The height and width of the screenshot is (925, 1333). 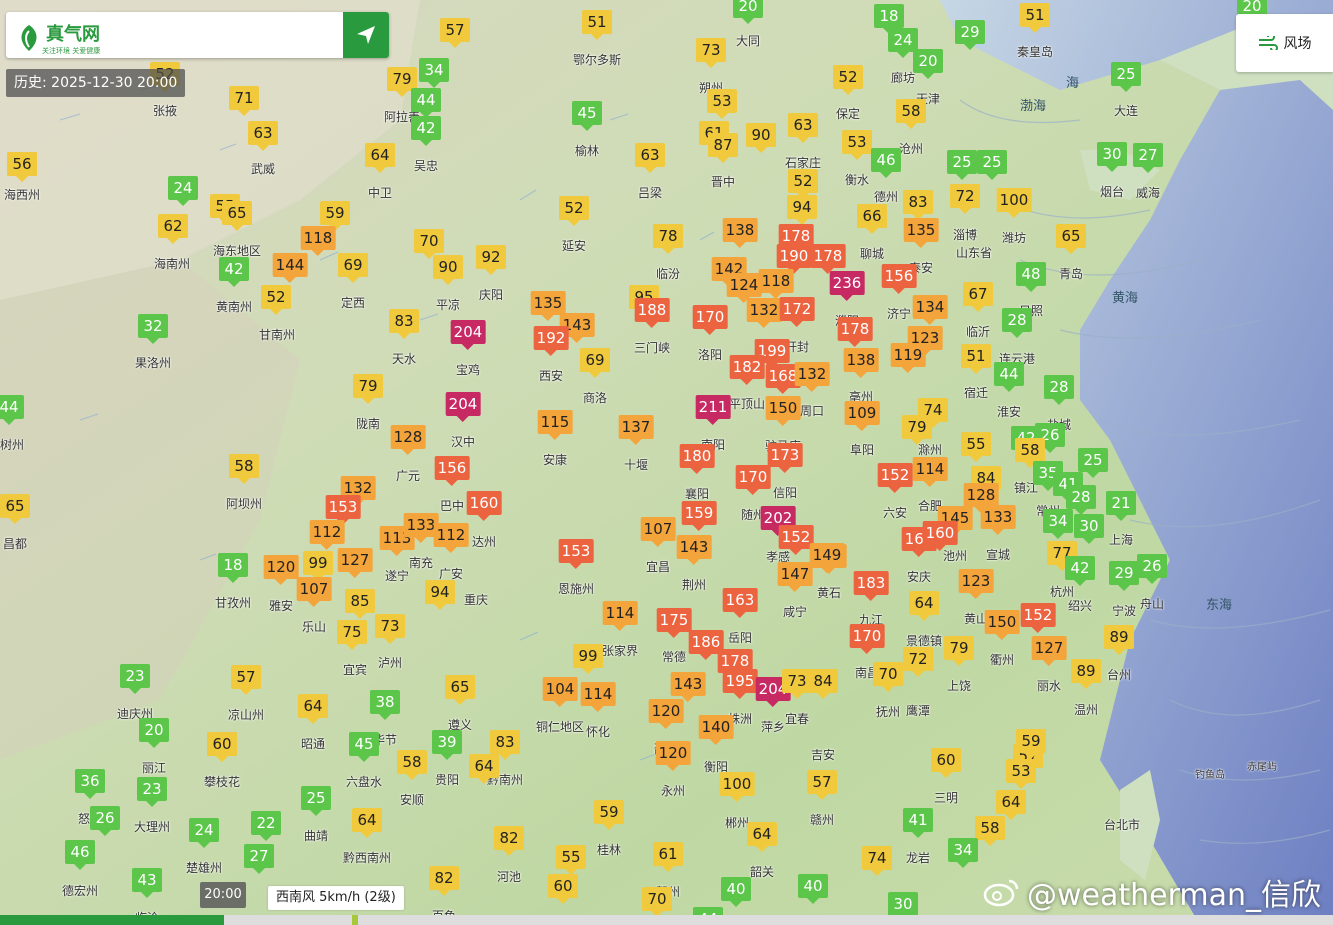 What do you see at coordinates (1148, 158) in the screenshot?
I see `aqi-marker: 27` at bounding box center [1148, 158].